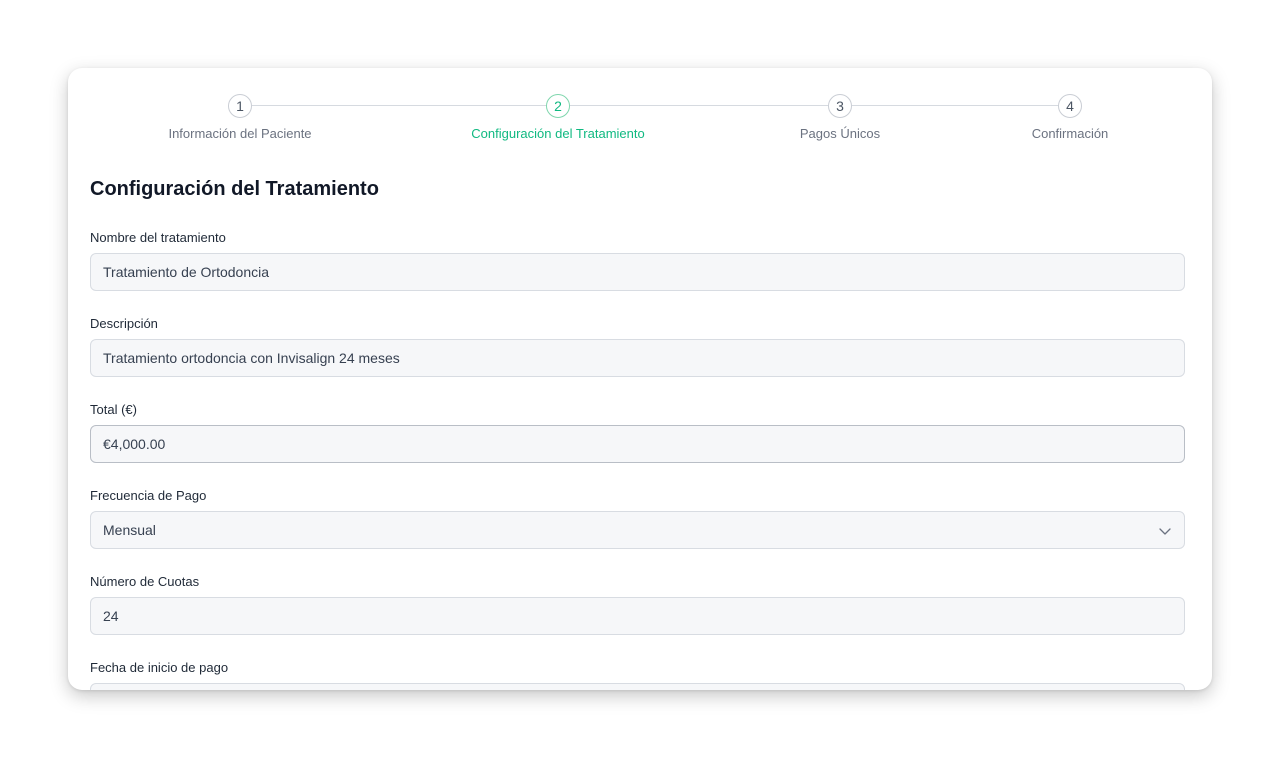 Image resolution: width=1280 pixels, height=759 pixels. What do you see at coordinates (637, 686) in the screenshot?
I see `start-date-input` at bounding box center [637, 686].